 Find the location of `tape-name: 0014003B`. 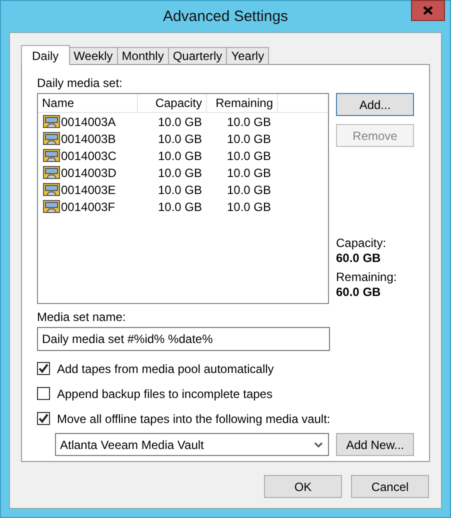

tape-name: 0014003B is located at coordinates (88, 139).